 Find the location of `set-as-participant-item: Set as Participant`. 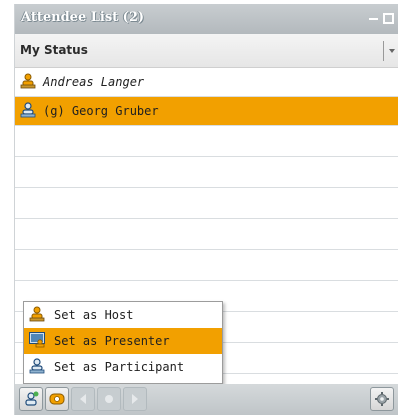

set-as-participant-item: Set as Participant is located at coordinates (123, 367).